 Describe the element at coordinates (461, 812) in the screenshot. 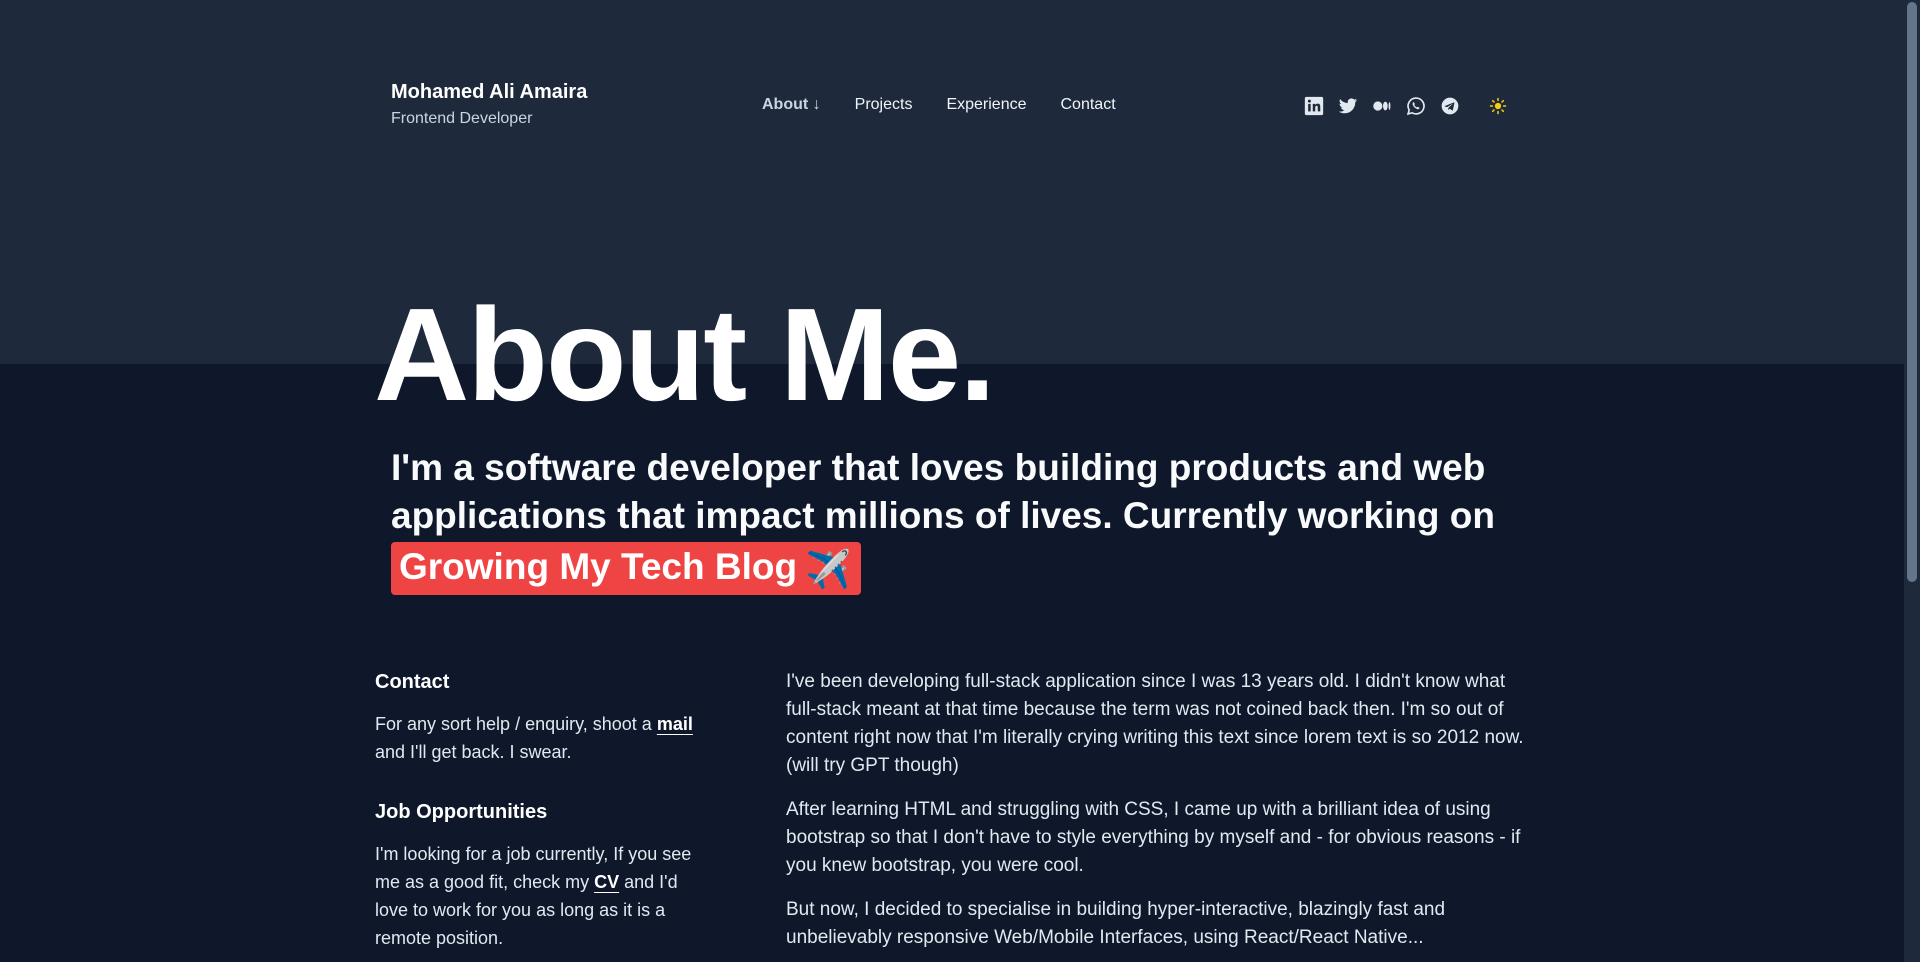

I see `jobs-heading: Job Opportunities` at that location.